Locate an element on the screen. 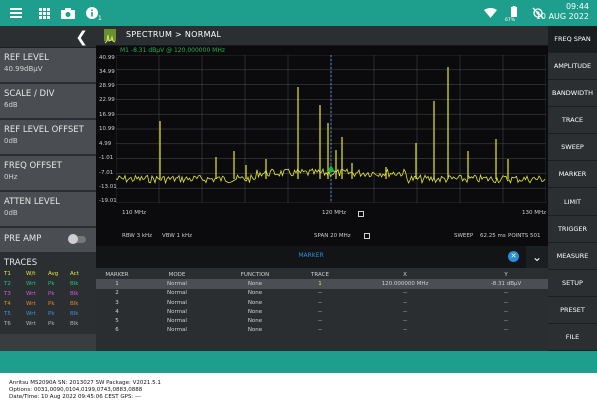  marker-cell: 3 is located at coordinates (117, 302).